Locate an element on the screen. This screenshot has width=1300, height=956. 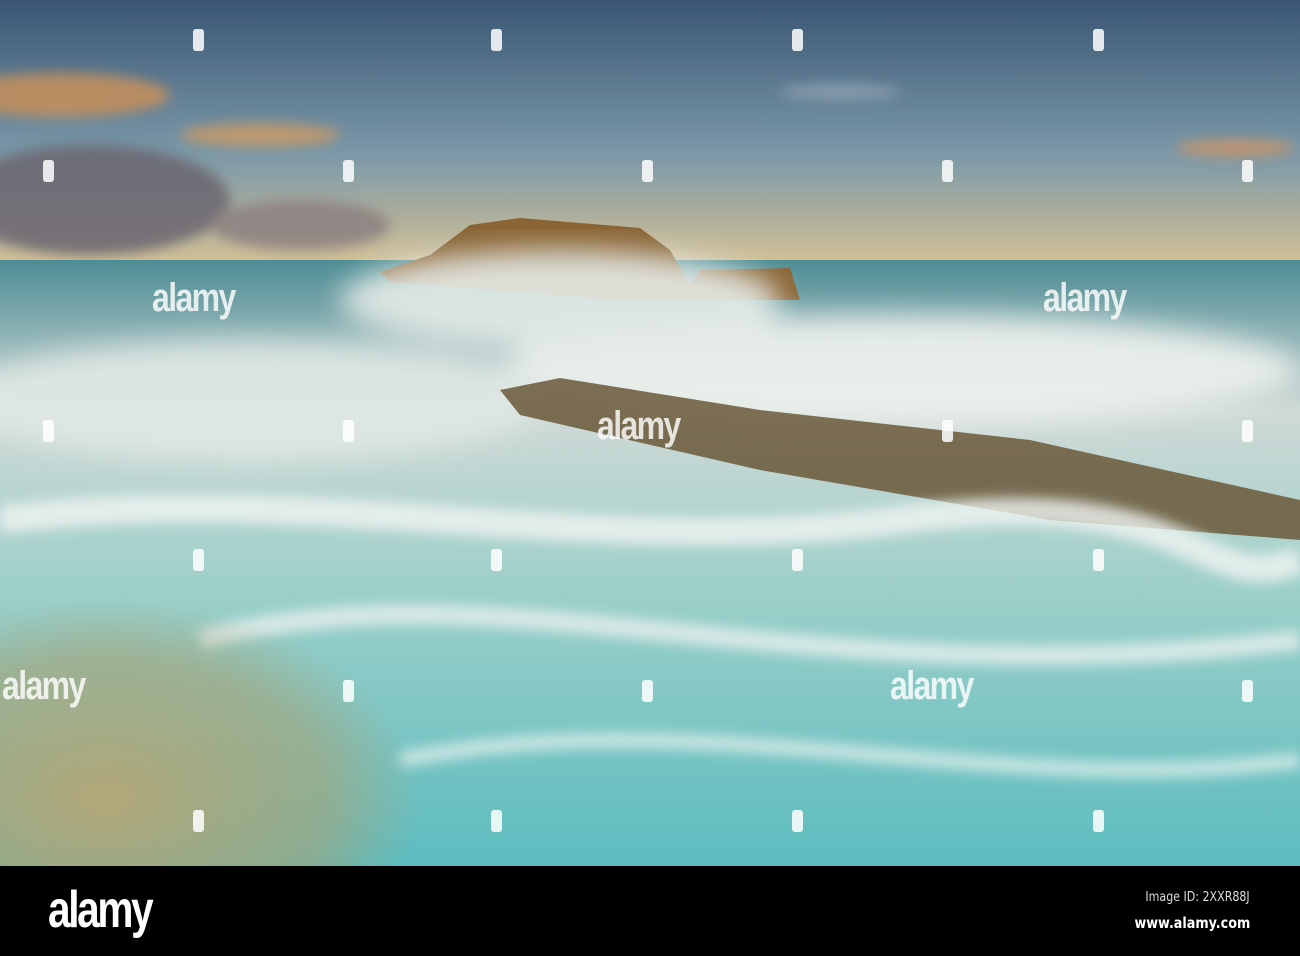
alamy-logo: alamy is located at coordinates (101, 910).